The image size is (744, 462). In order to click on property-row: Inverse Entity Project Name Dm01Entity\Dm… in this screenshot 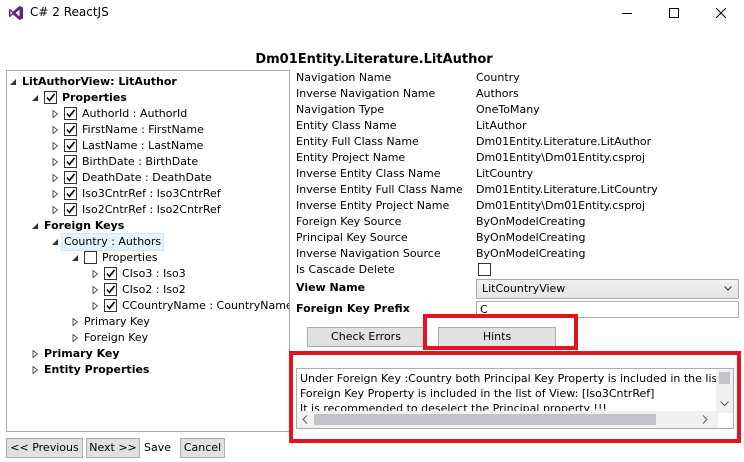, I will do `click(518, 206)`.